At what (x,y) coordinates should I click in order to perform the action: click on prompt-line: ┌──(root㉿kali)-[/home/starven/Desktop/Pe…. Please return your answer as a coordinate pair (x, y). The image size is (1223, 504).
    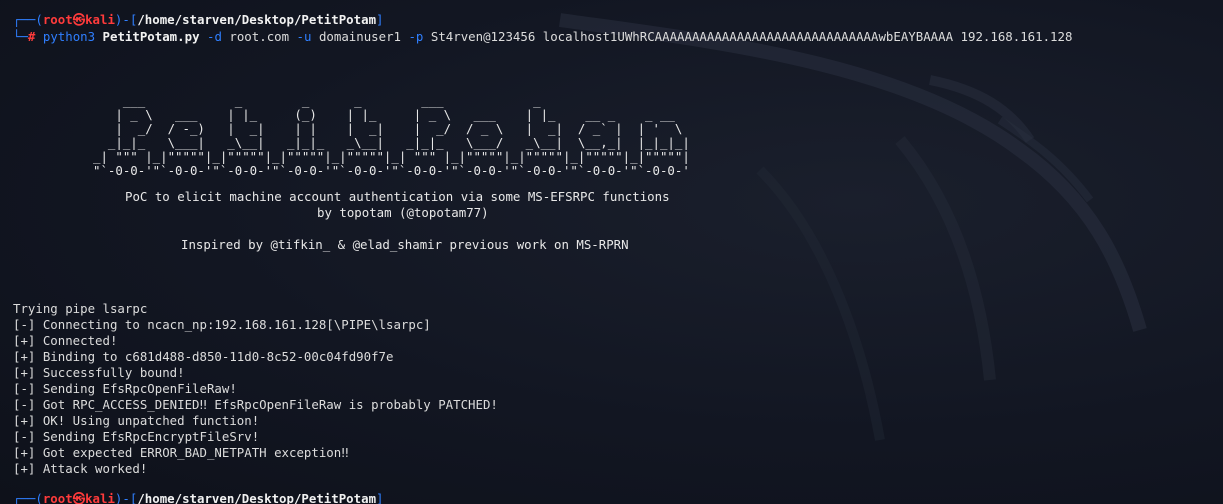
    Looking at the image, I should click on (198, 20).